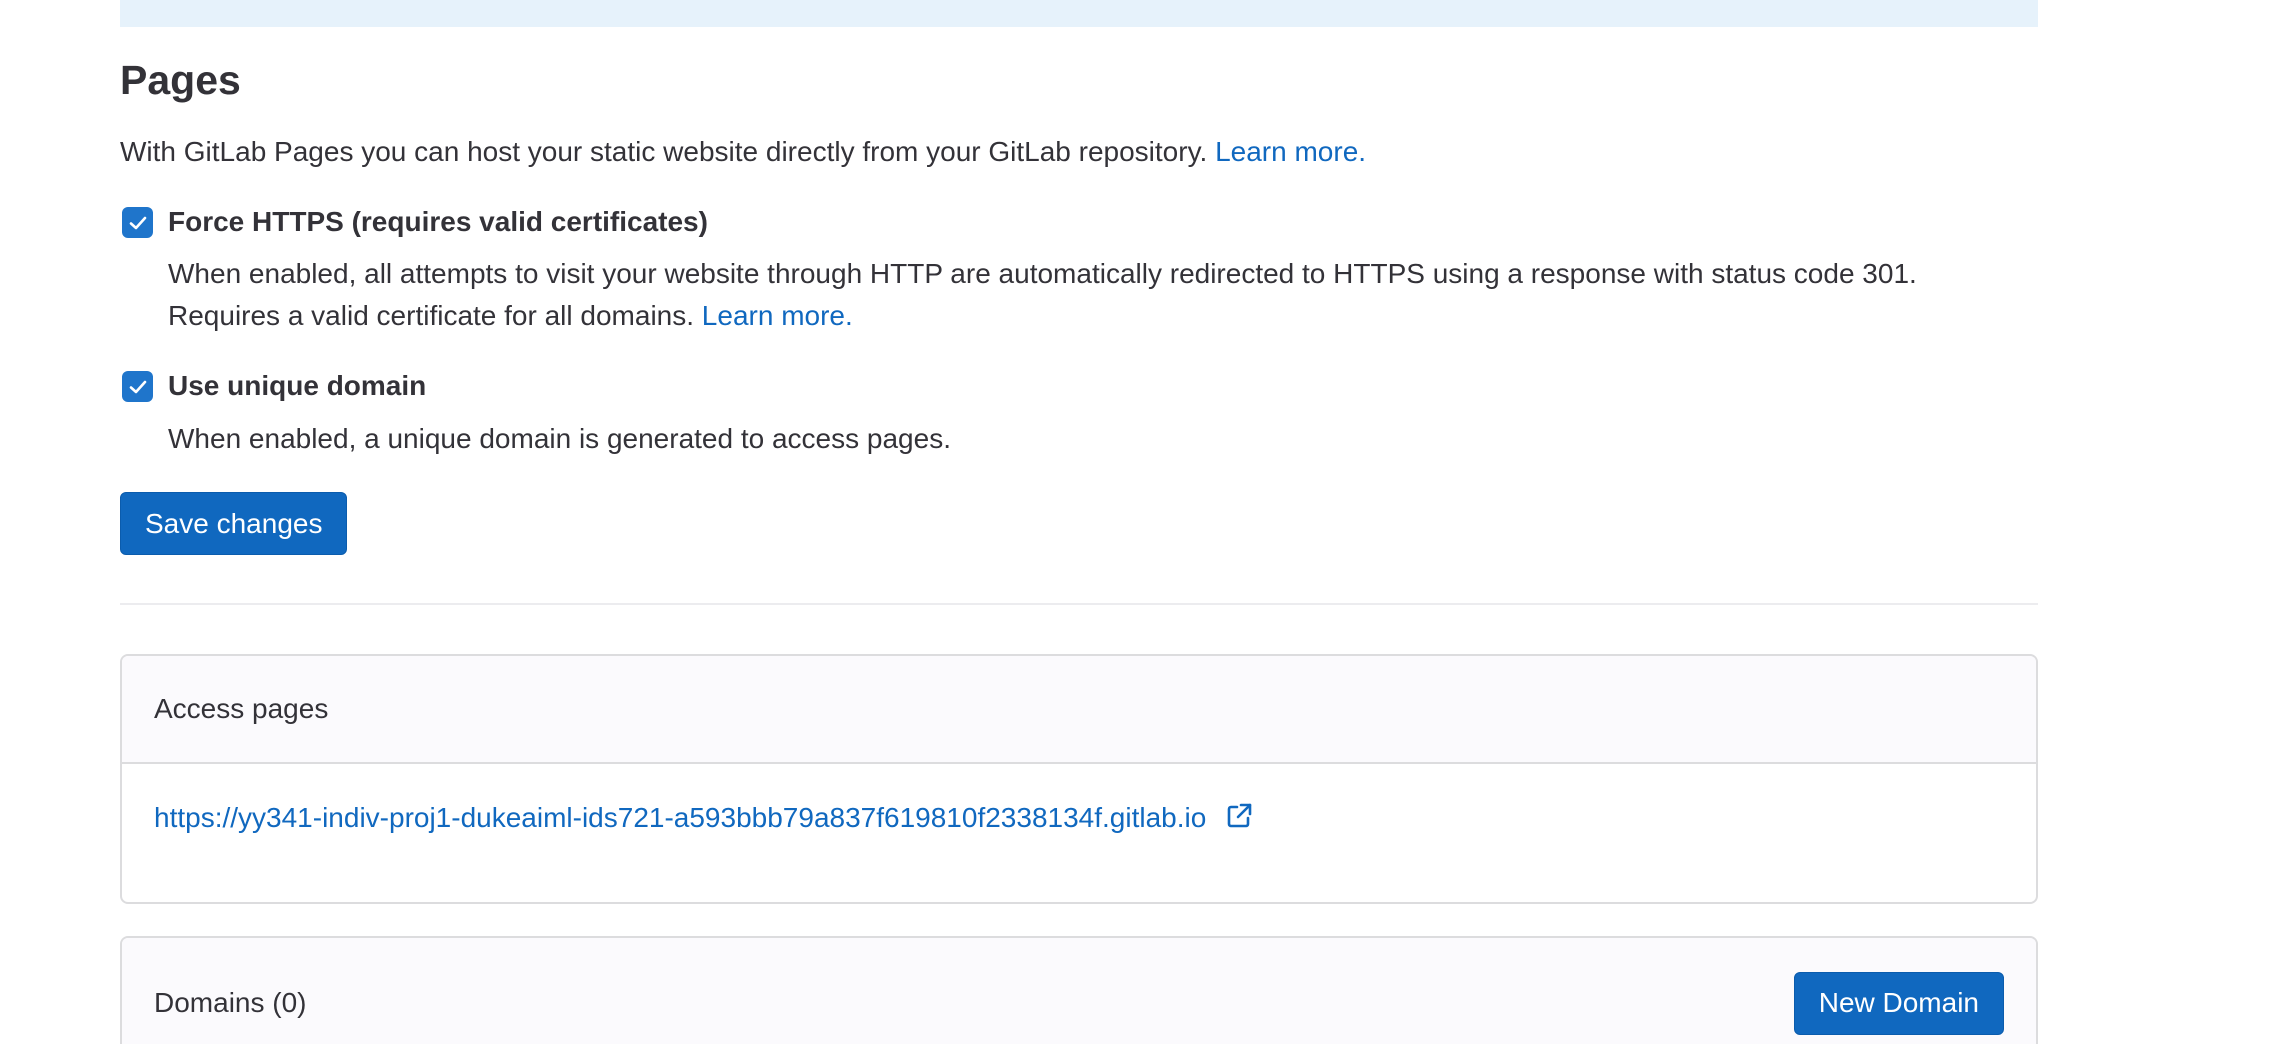 This screenshot has height=1044, width=2286. I want to click on intro-learn-more-link: Learn more., so click(1290, 151).